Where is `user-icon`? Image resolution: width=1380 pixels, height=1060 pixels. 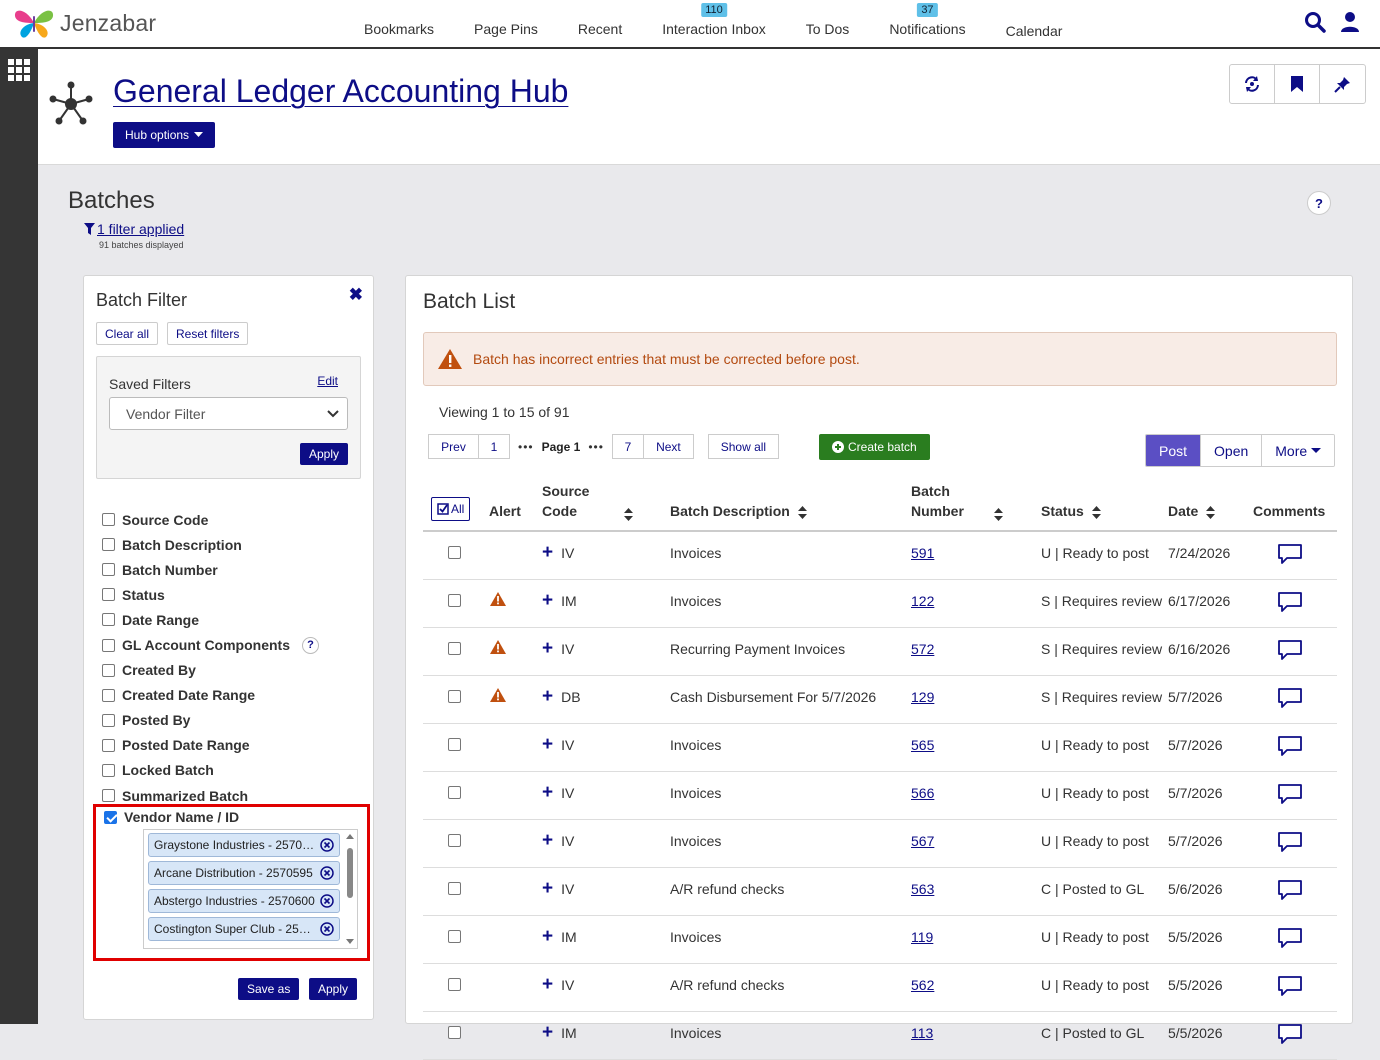
user-icon is located at coordinates (1350, 22).